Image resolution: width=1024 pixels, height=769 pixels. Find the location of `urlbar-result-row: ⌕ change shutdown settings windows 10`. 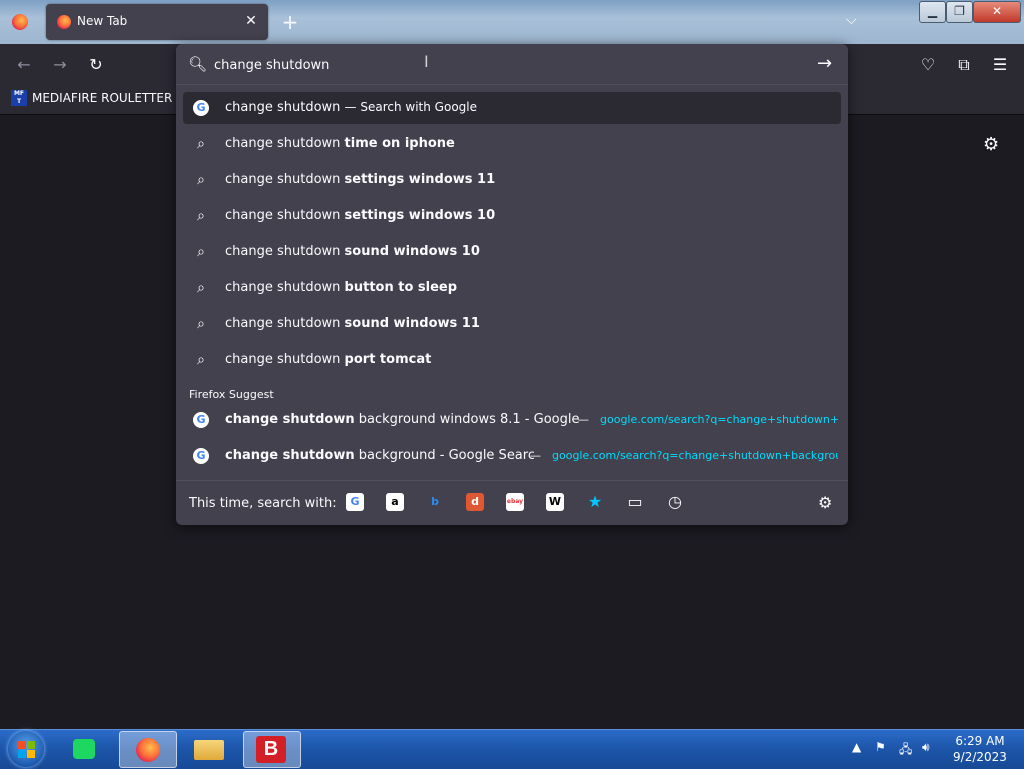

urlbar-result-row: ⌕ change shutdown settings windows 10 is located at coordinates (512, 216).